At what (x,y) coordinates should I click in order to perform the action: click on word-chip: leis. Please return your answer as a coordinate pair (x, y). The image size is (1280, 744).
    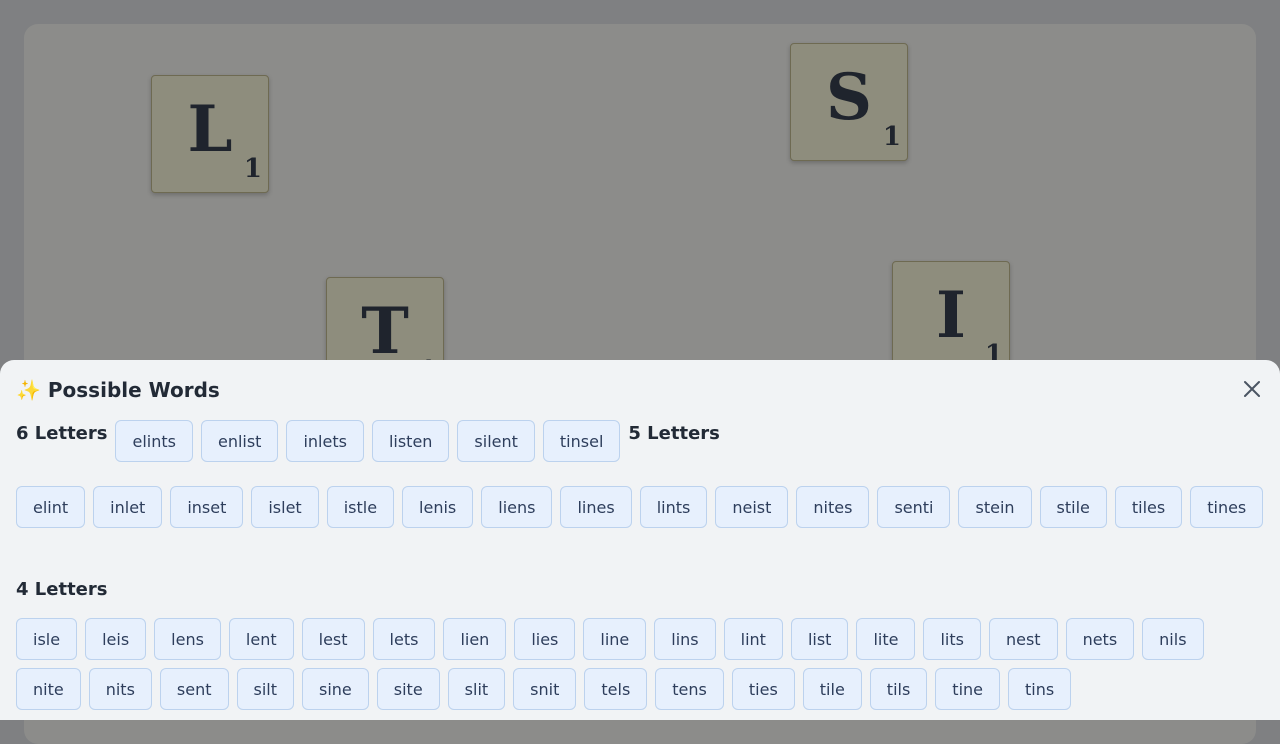
    Looking at the image, I should click on (116, 639).